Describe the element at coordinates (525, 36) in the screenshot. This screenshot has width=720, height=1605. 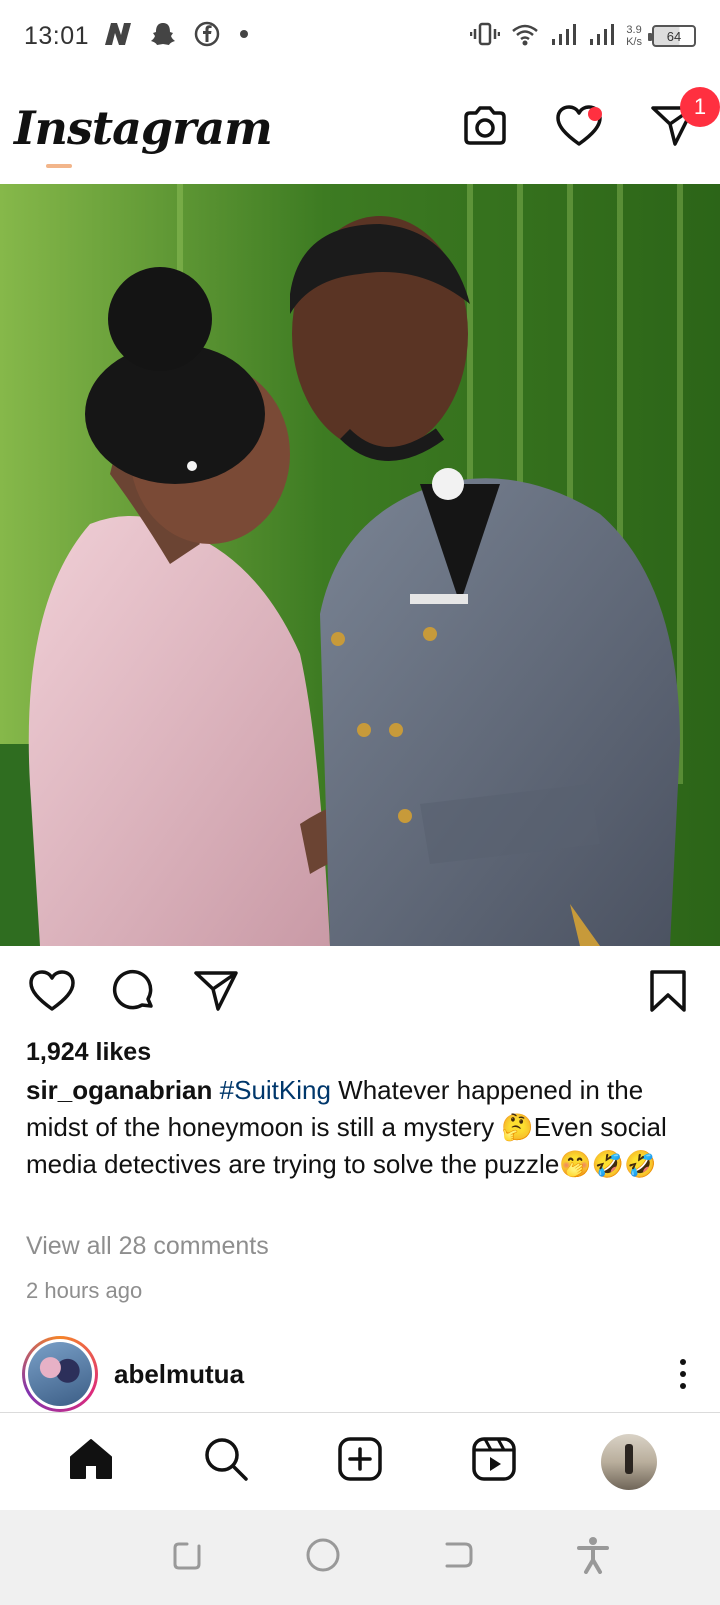
I see `wifi-icon` at that location.